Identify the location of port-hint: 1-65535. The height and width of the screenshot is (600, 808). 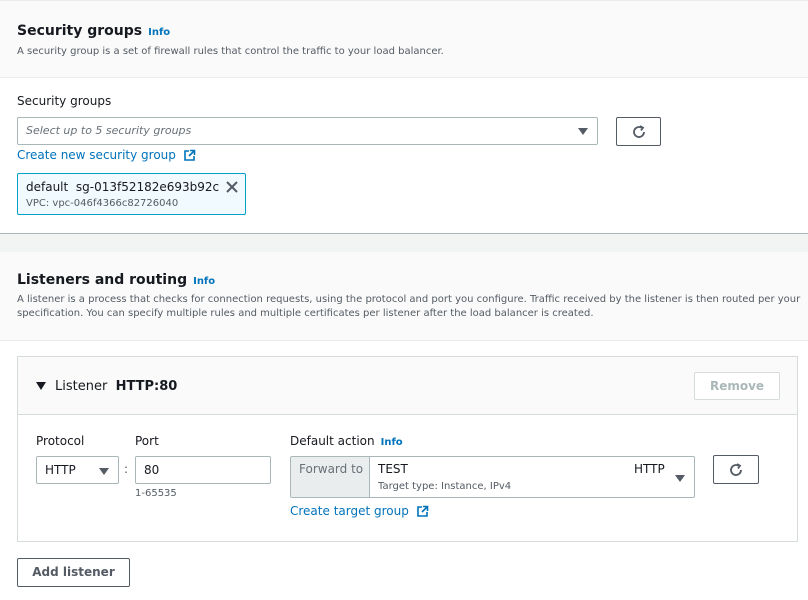
(156, 493).